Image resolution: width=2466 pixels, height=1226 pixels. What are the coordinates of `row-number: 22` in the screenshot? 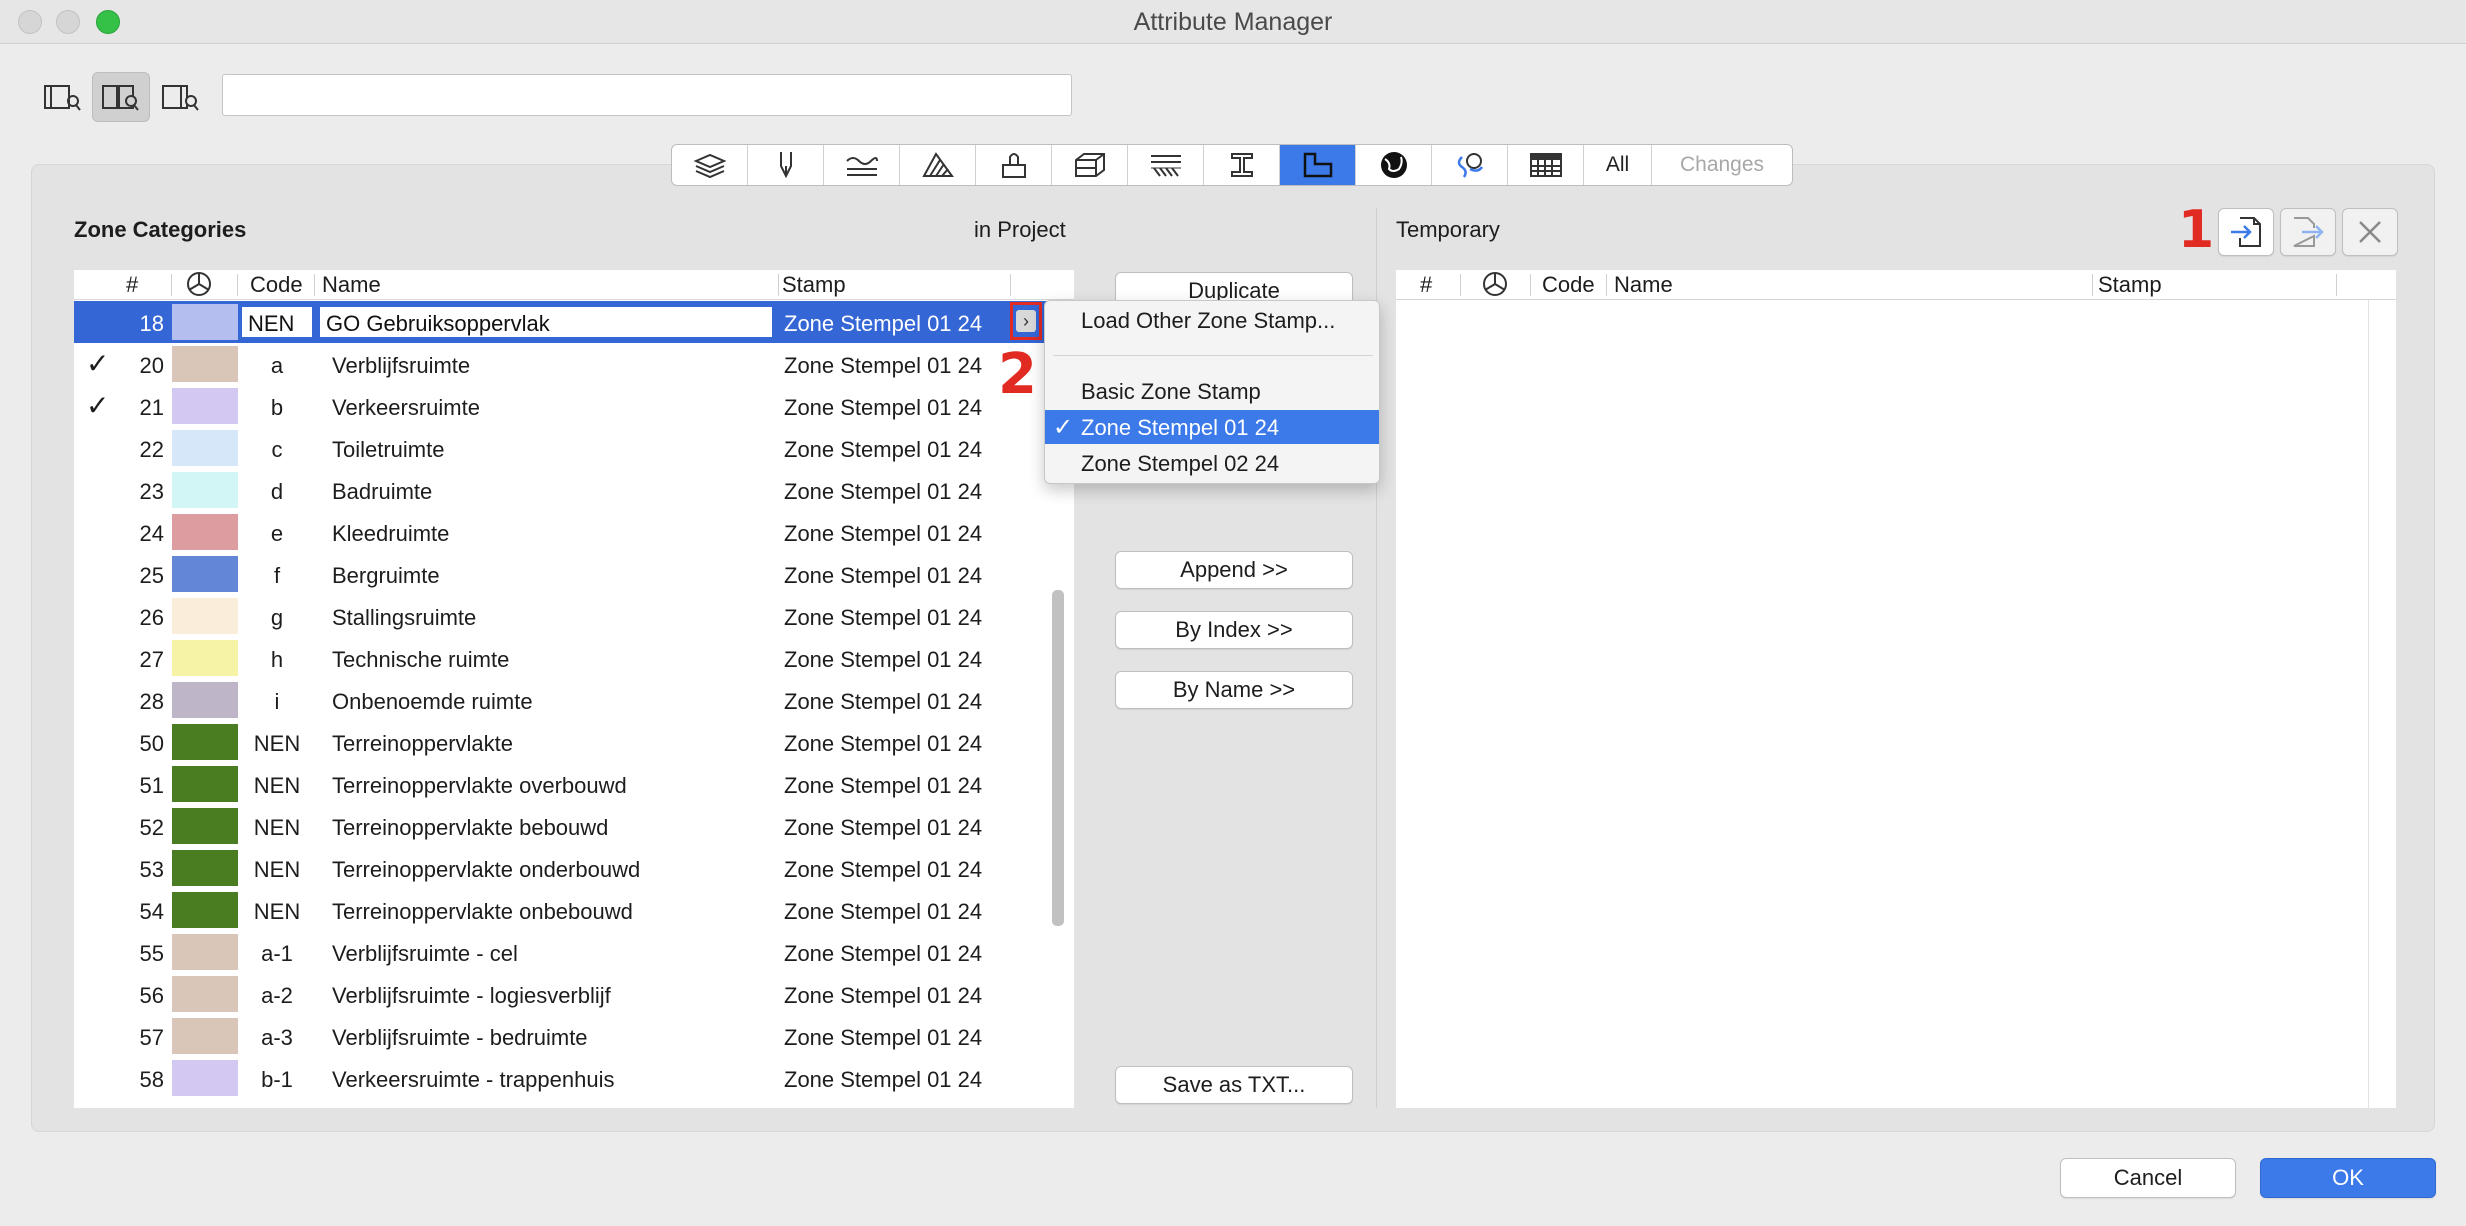 It's located at (151, 449).